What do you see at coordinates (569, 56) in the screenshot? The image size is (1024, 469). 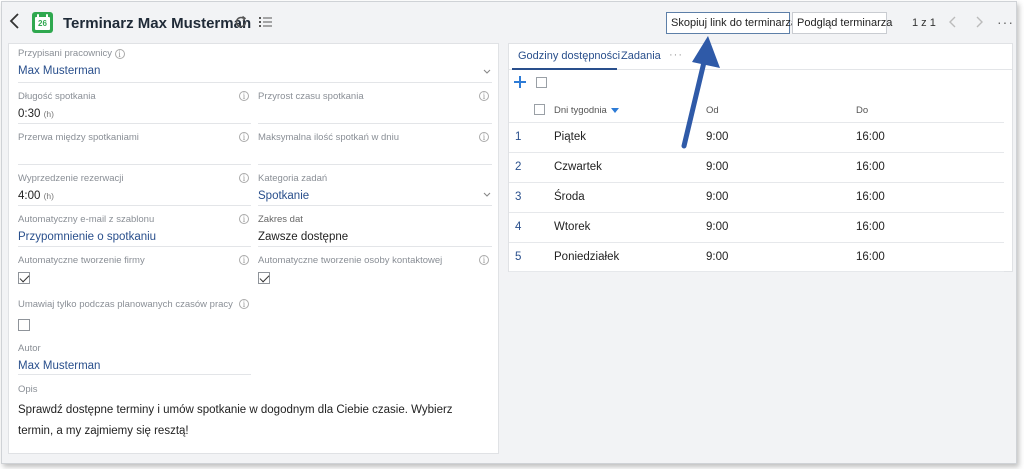 I see `tab-availability-hours: Godziny dostępności` at bounding box center [569, 56].